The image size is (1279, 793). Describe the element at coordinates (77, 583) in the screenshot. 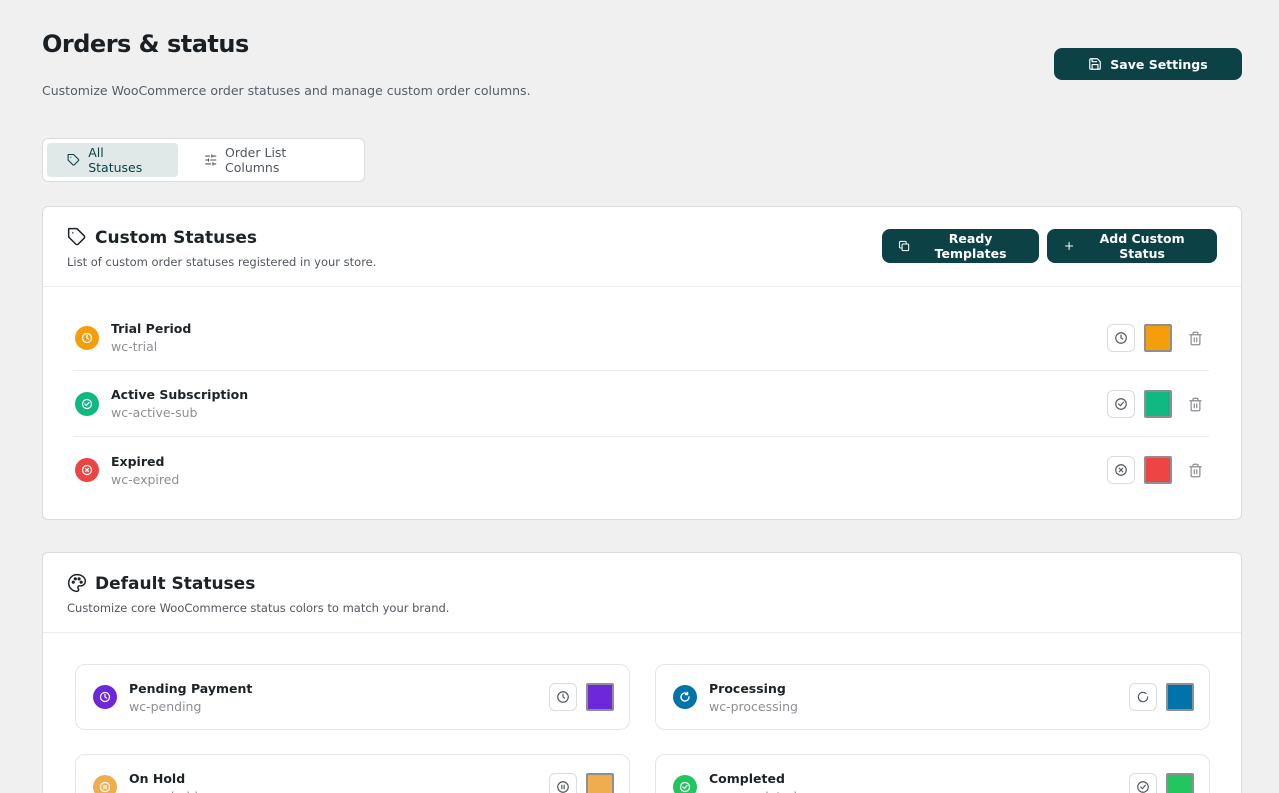

I see `palette-icon` at that location.